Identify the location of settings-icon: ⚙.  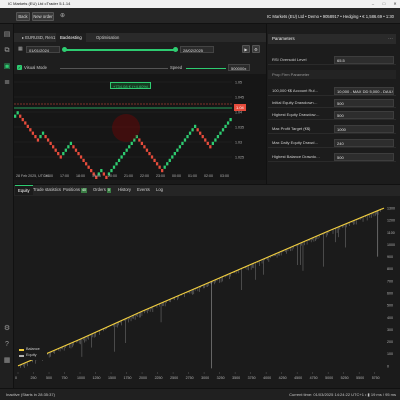
(7, 329).